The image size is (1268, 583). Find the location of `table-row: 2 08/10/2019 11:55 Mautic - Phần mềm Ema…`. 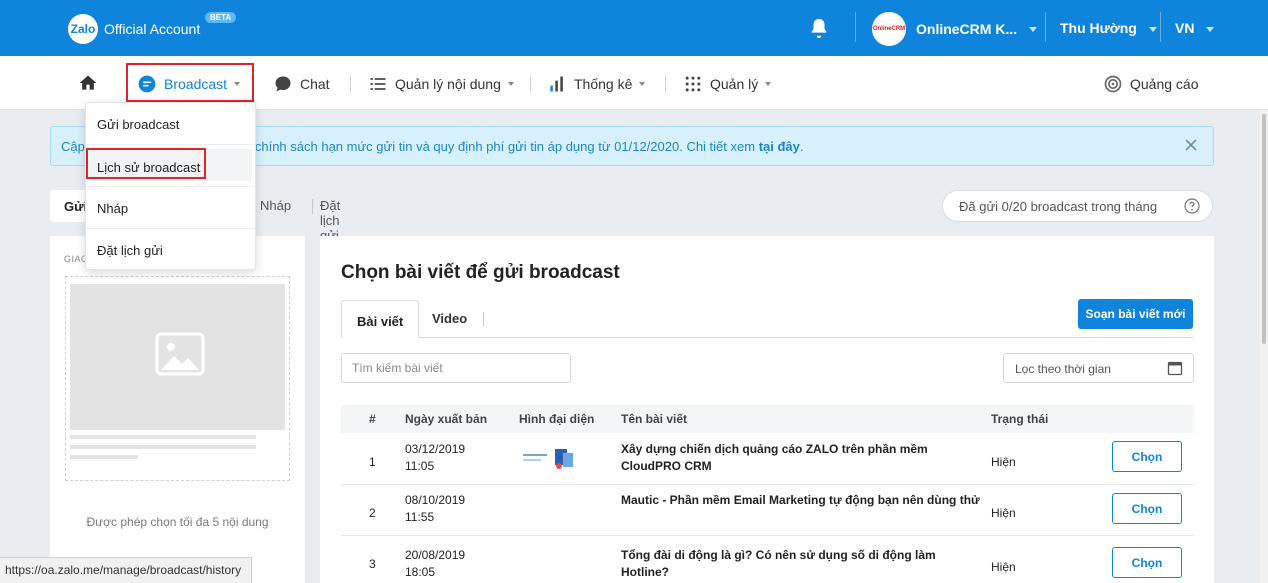

table-row: 2 08/10/2019 11:55 Mautic - Phần mềm Ema… is located at coordinates (767, 511).